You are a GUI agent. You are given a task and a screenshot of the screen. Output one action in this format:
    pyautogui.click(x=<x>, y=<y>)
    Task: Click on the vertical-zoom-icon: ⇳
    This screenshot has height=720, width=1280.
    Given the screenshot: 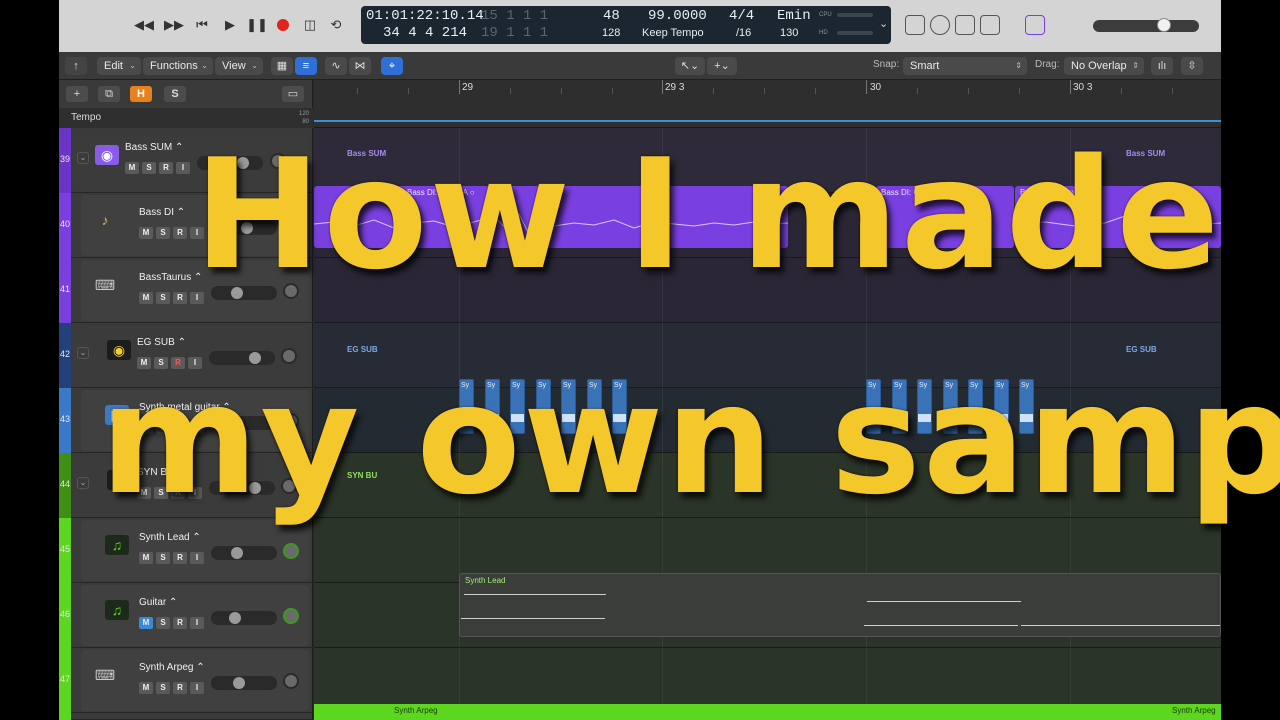 What is the action you would take?
    pyautogui.click(x=1192, y=66)
    